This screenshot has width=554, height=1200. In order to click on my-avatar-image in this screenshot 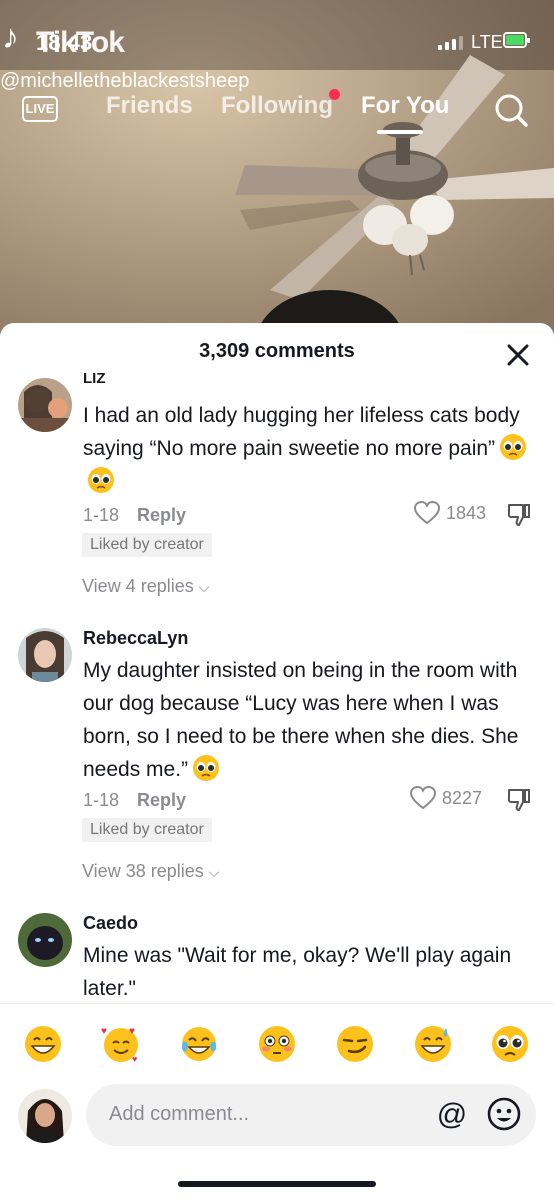, I will do `click(45, 1116)`.